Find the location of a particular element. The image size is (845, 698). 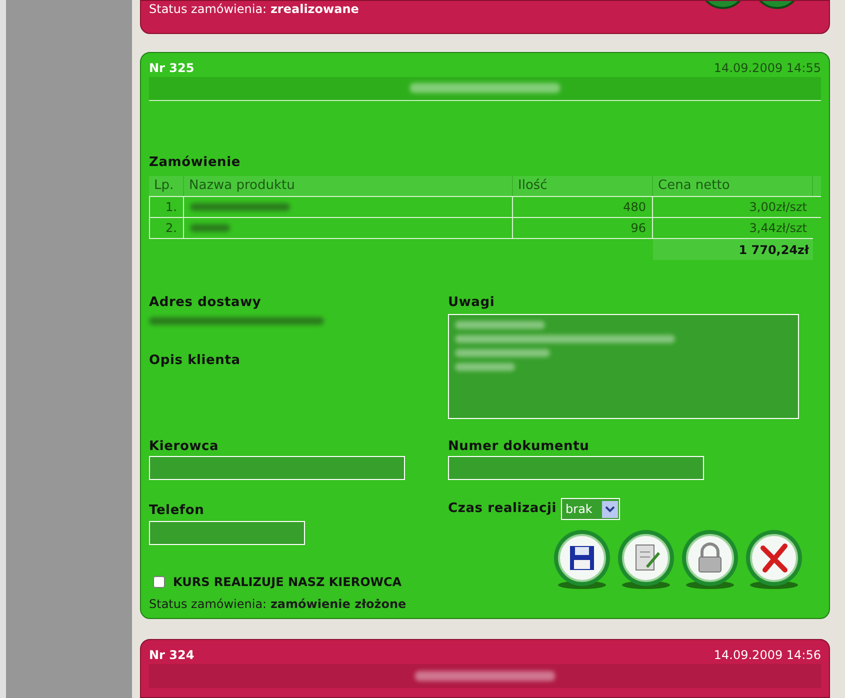

column-header: Cena netto is located at coordinates (733, 186).